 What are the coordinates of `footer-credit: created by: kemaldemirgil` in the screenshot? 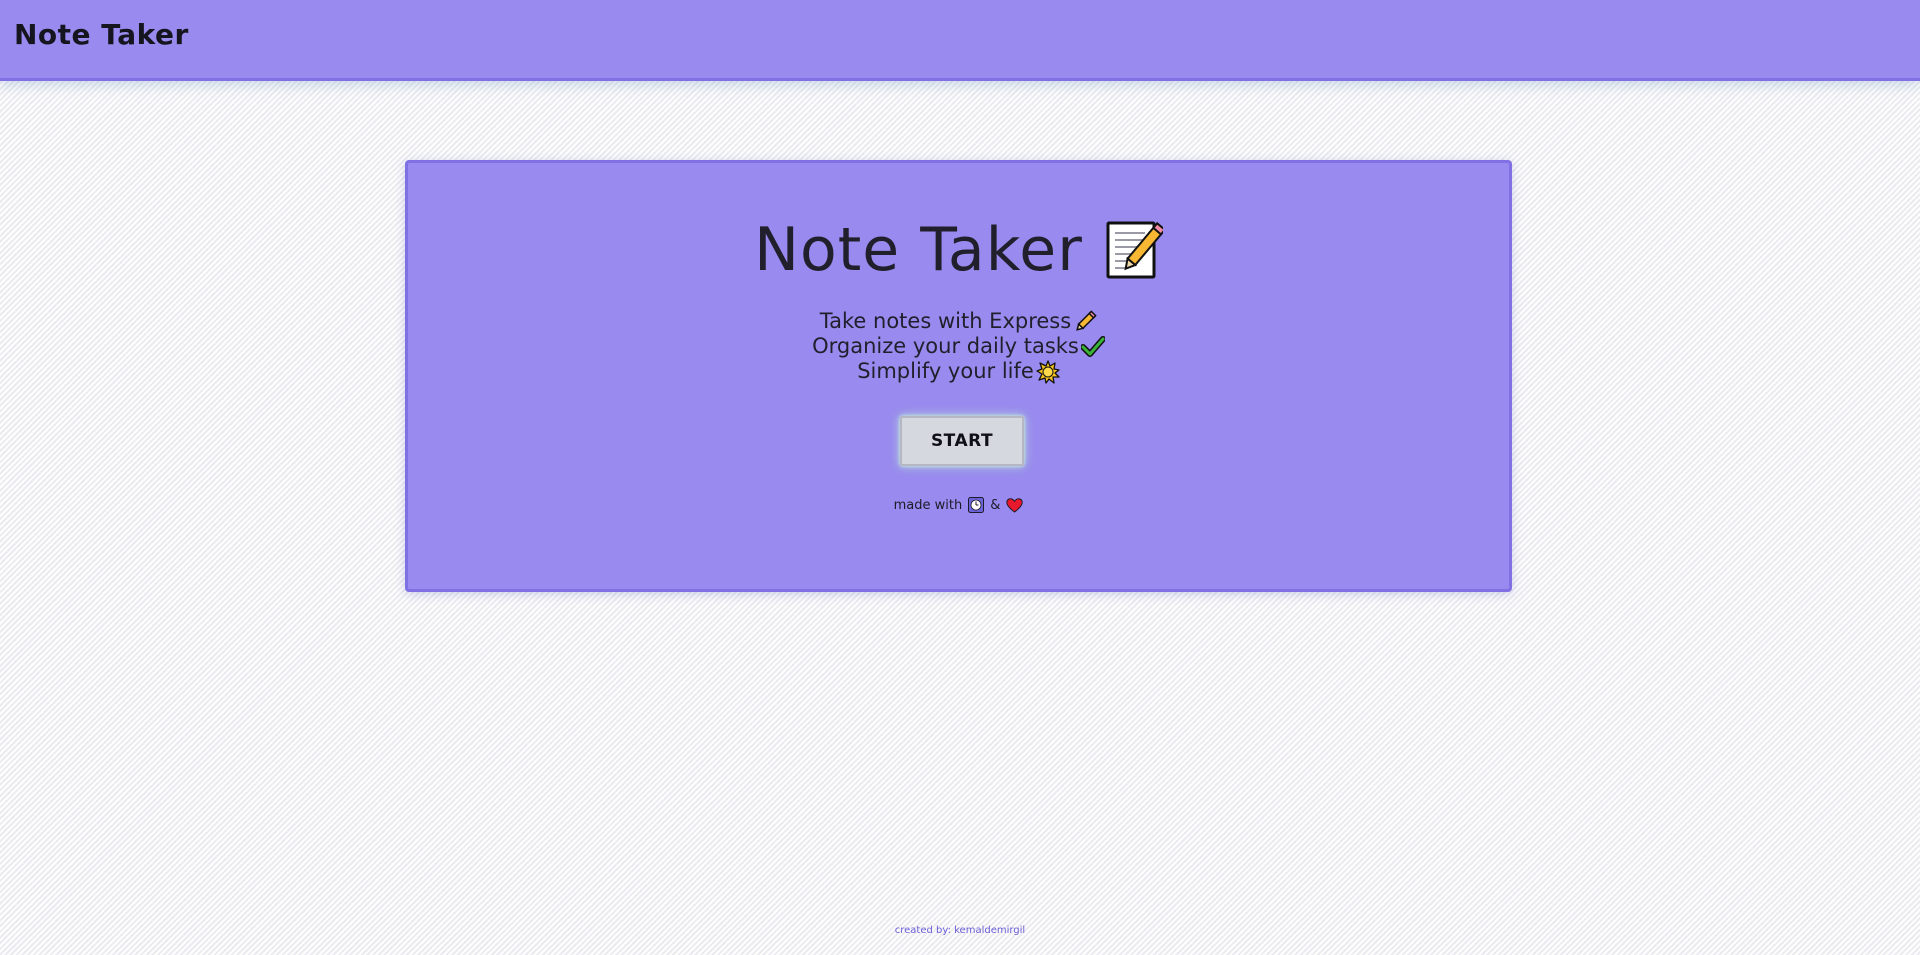 It's located at (960, 930).